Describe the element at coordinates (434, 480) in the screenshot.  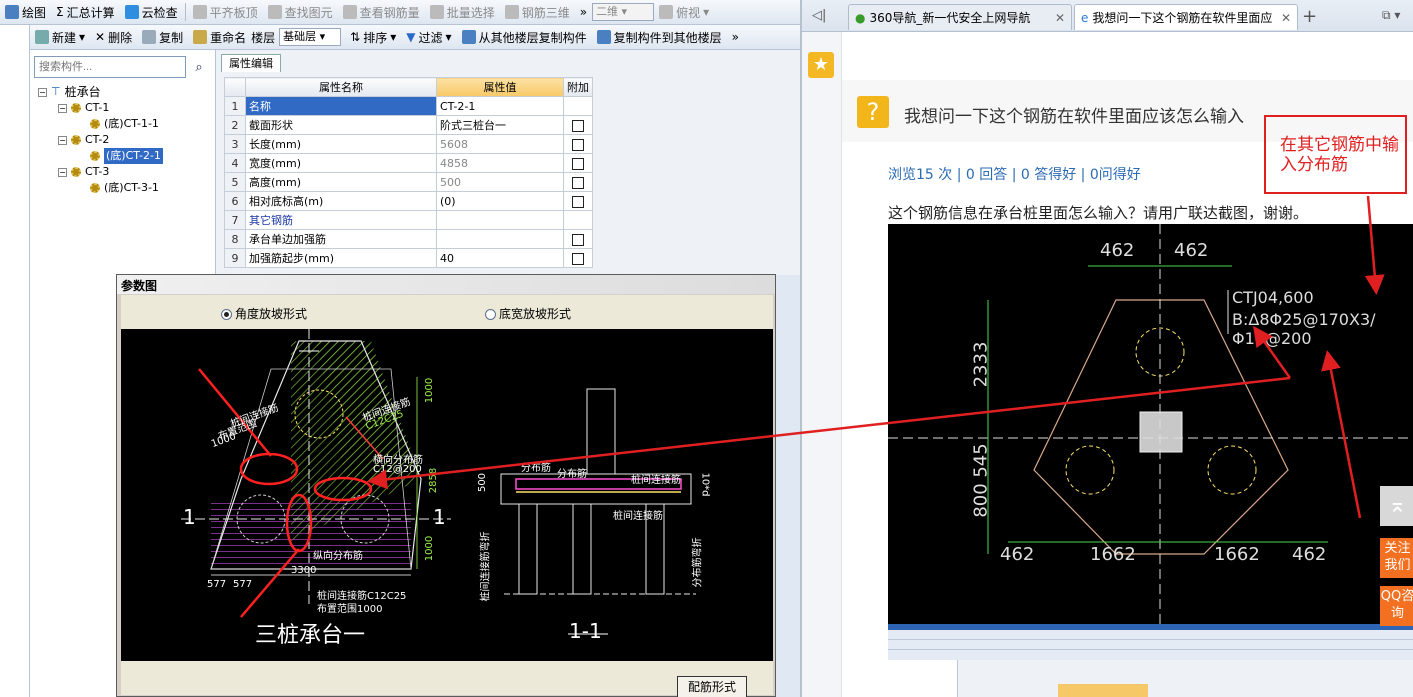
I see `label-2858: 2858` at that location.